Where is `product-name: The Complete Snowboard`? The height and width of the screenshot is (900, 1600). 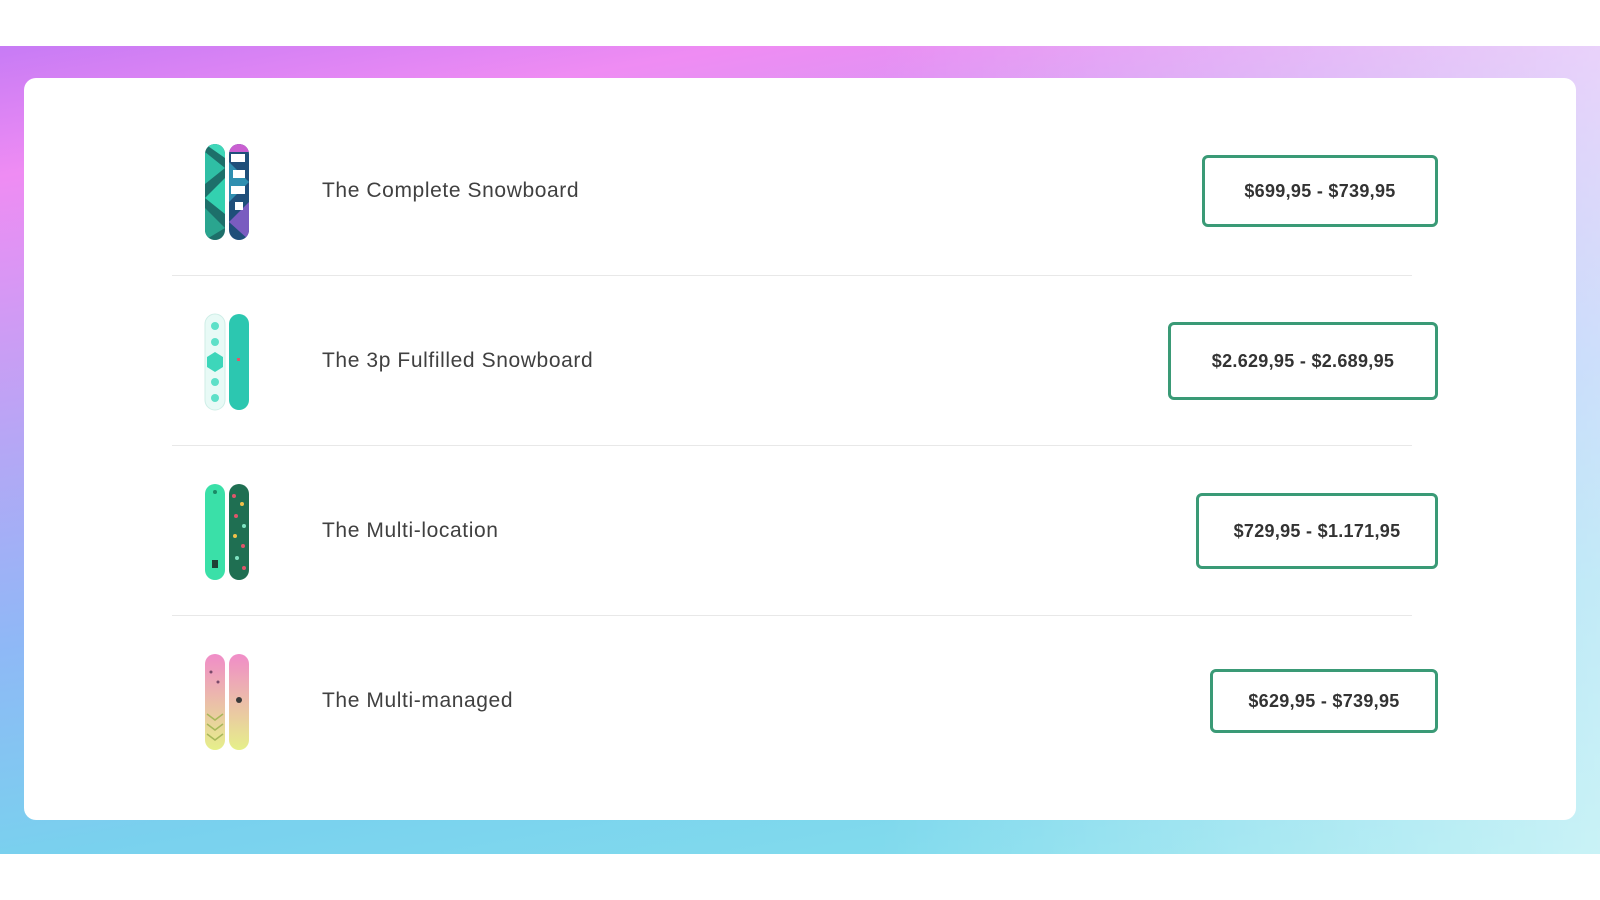
product-name: The Complete Snowboard is located at coordinates (450, 191).